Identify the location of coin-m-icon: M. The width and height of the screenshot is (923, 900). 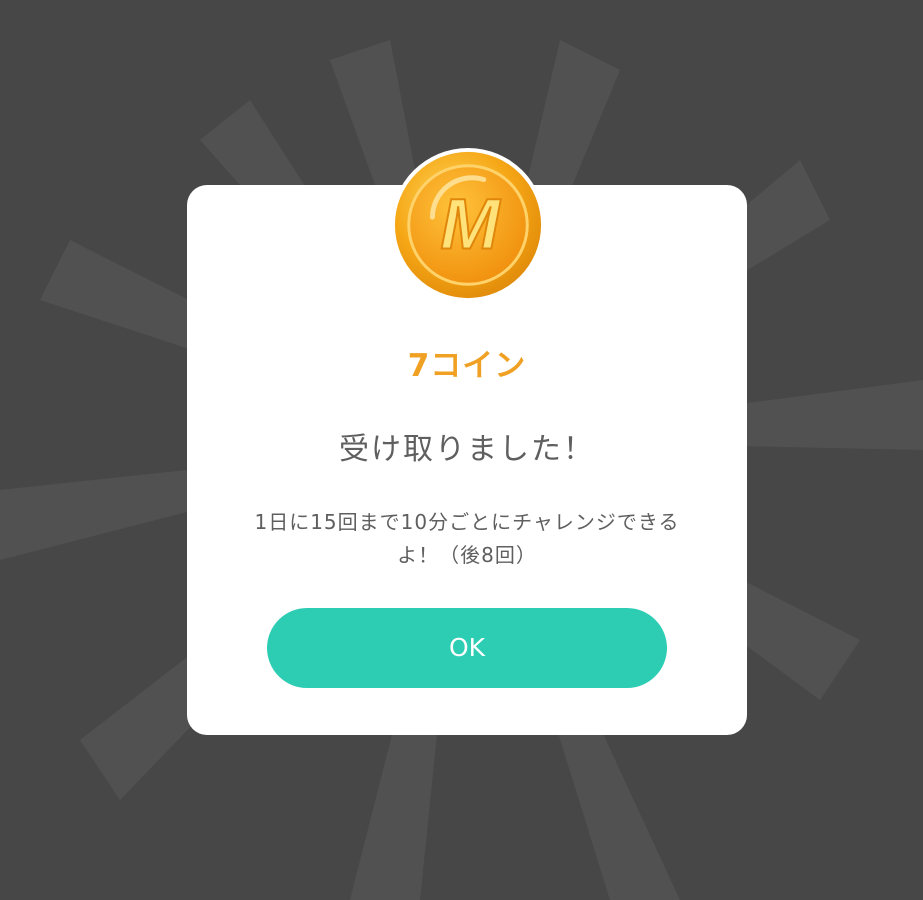
(468, 225).